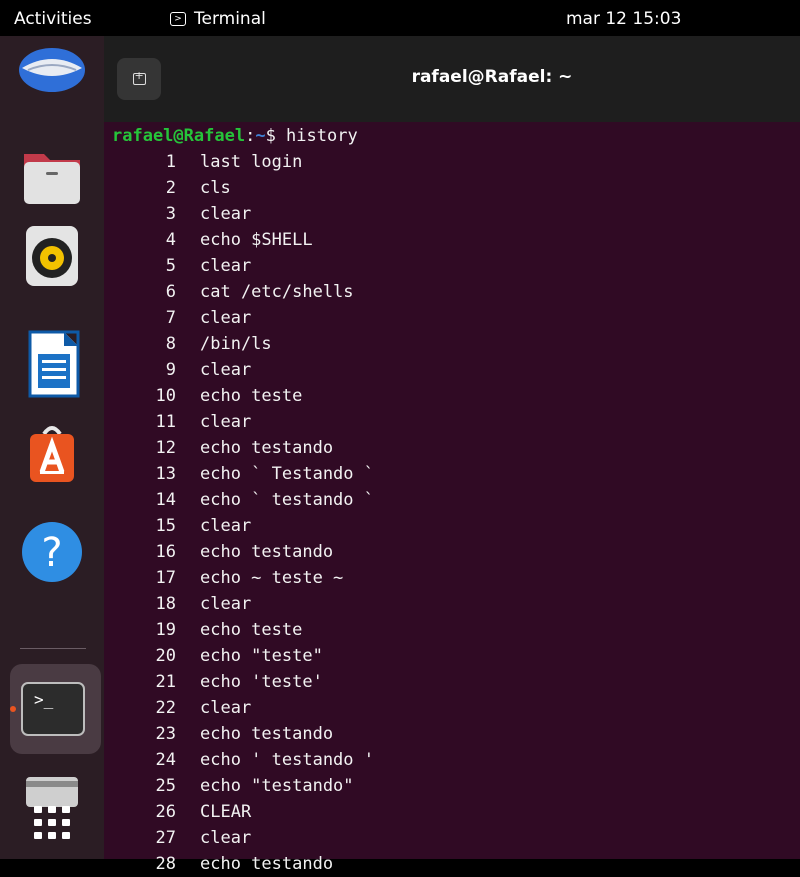  I want to click on history-command: echo $SHELL, so click(256, 240).